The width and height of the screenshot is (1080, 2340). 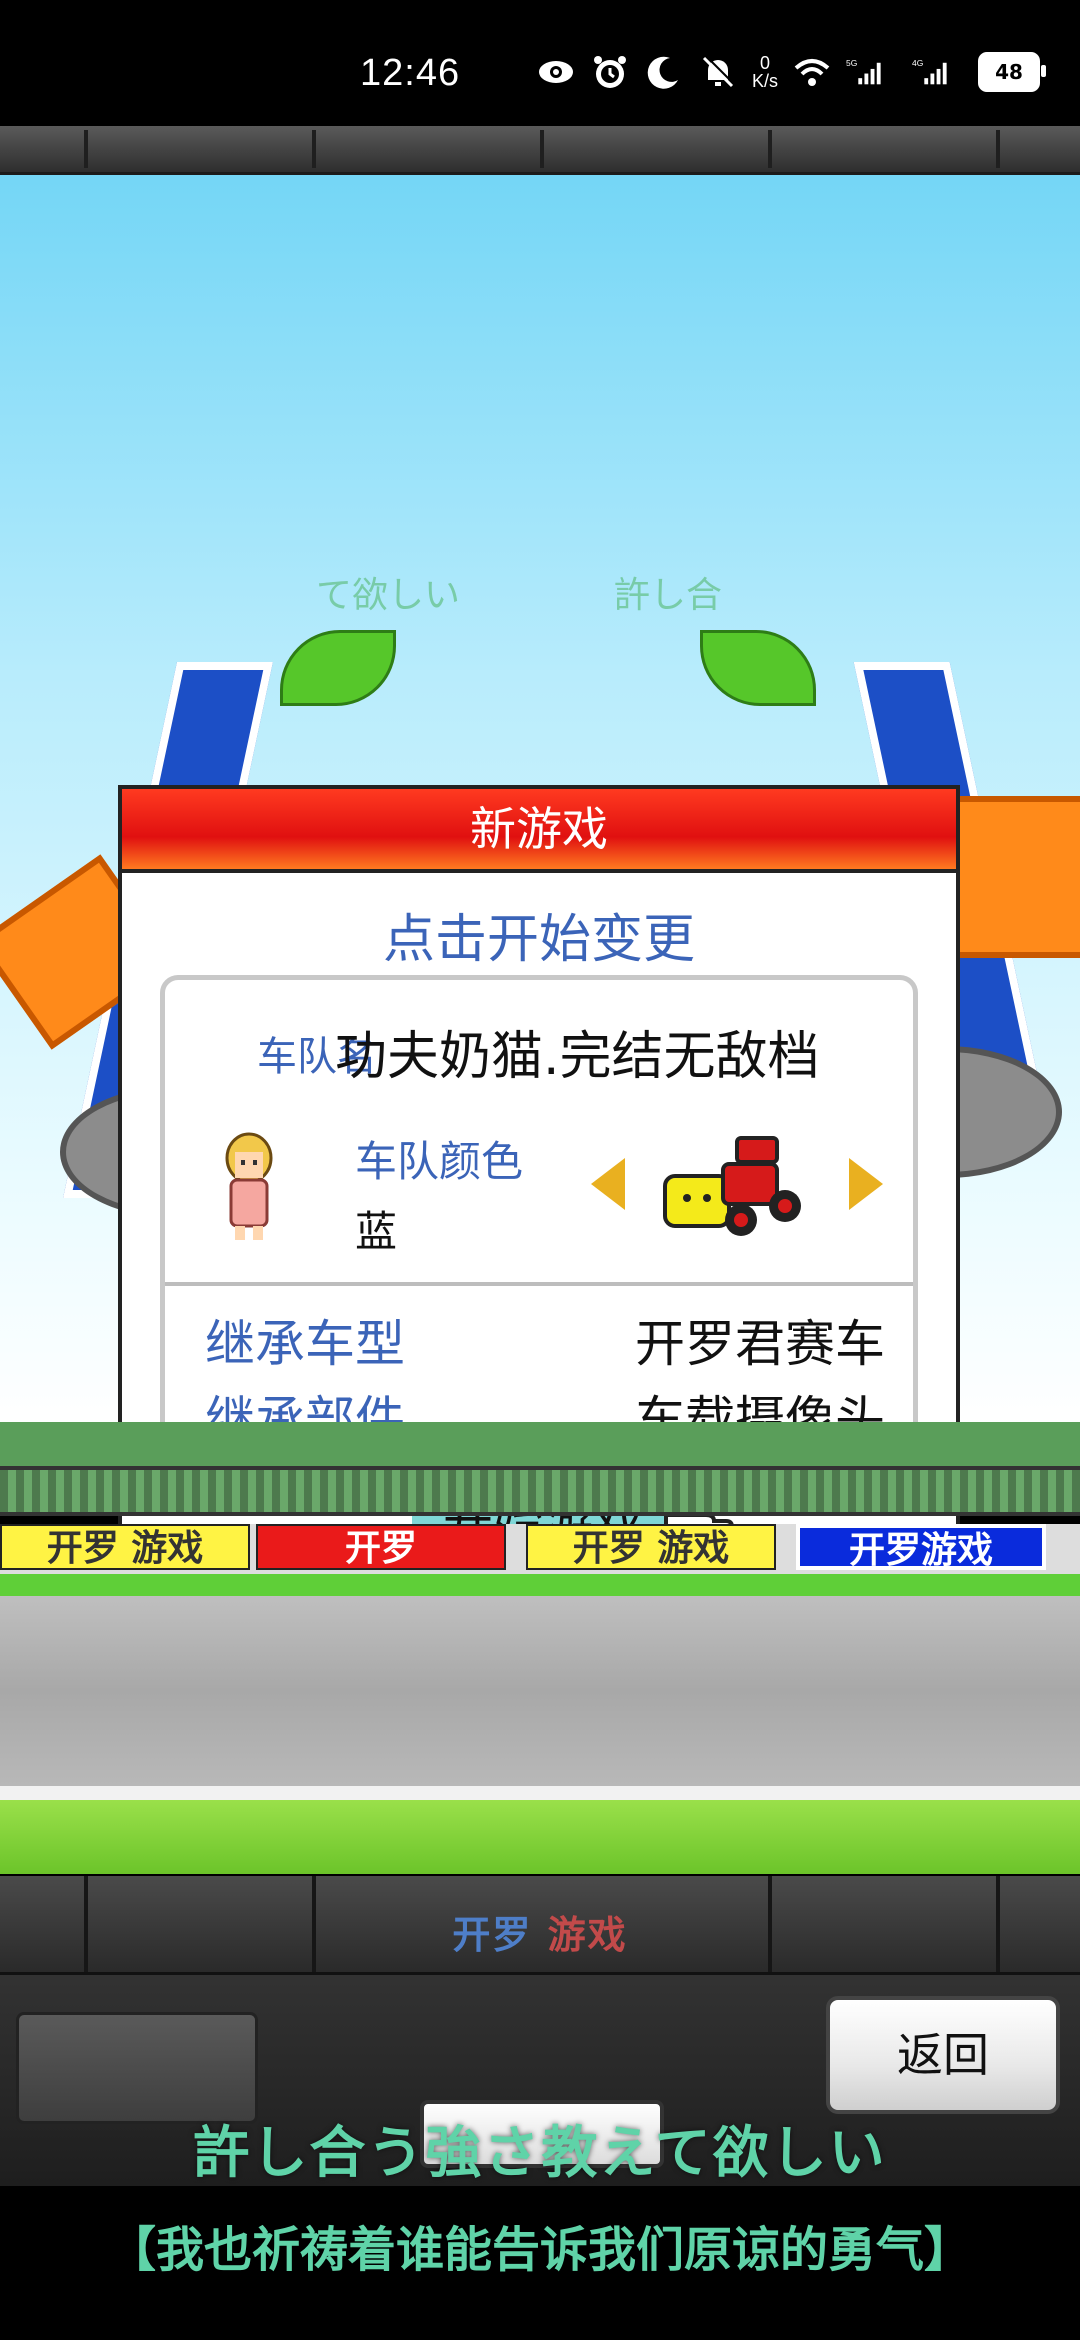 What do you see at coordinates (866, 1184) in the screenshot?
I see `next-color-arrow-icon` at bounding box center [866, 1184].